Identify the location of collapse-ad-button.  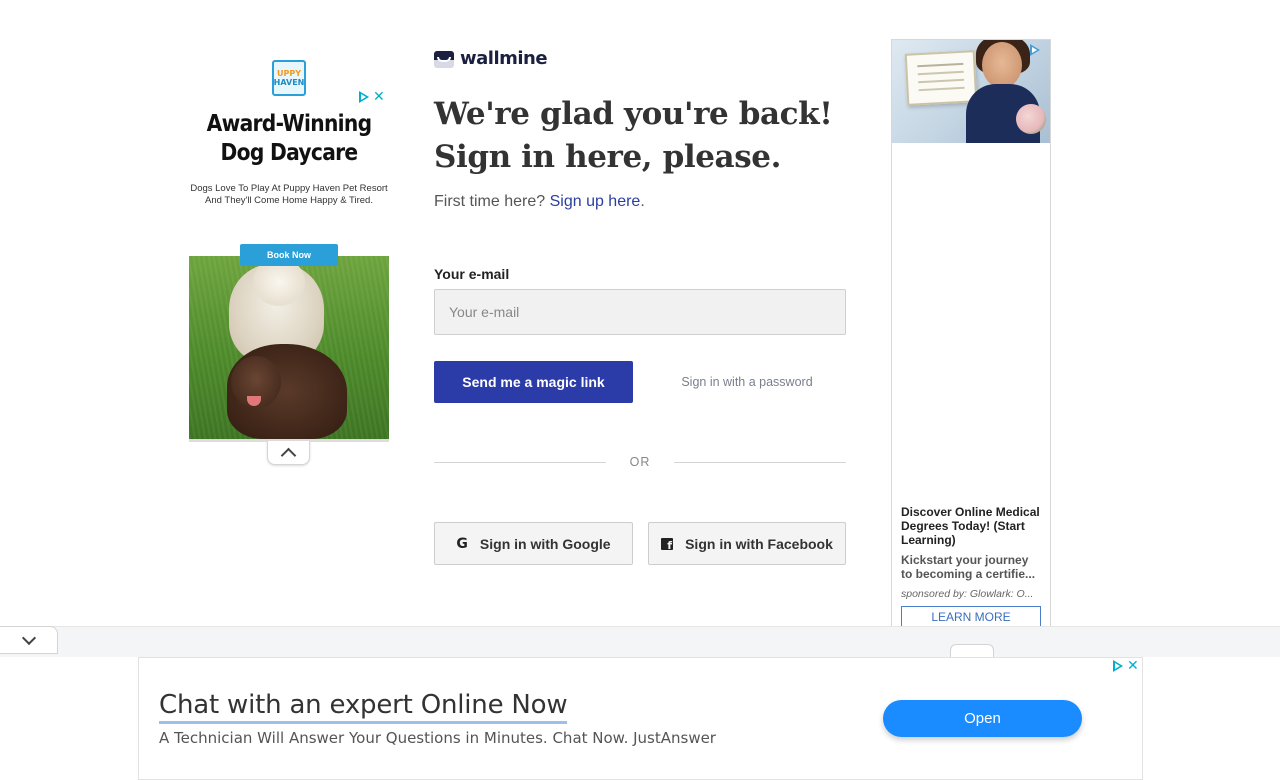
(288, 453).